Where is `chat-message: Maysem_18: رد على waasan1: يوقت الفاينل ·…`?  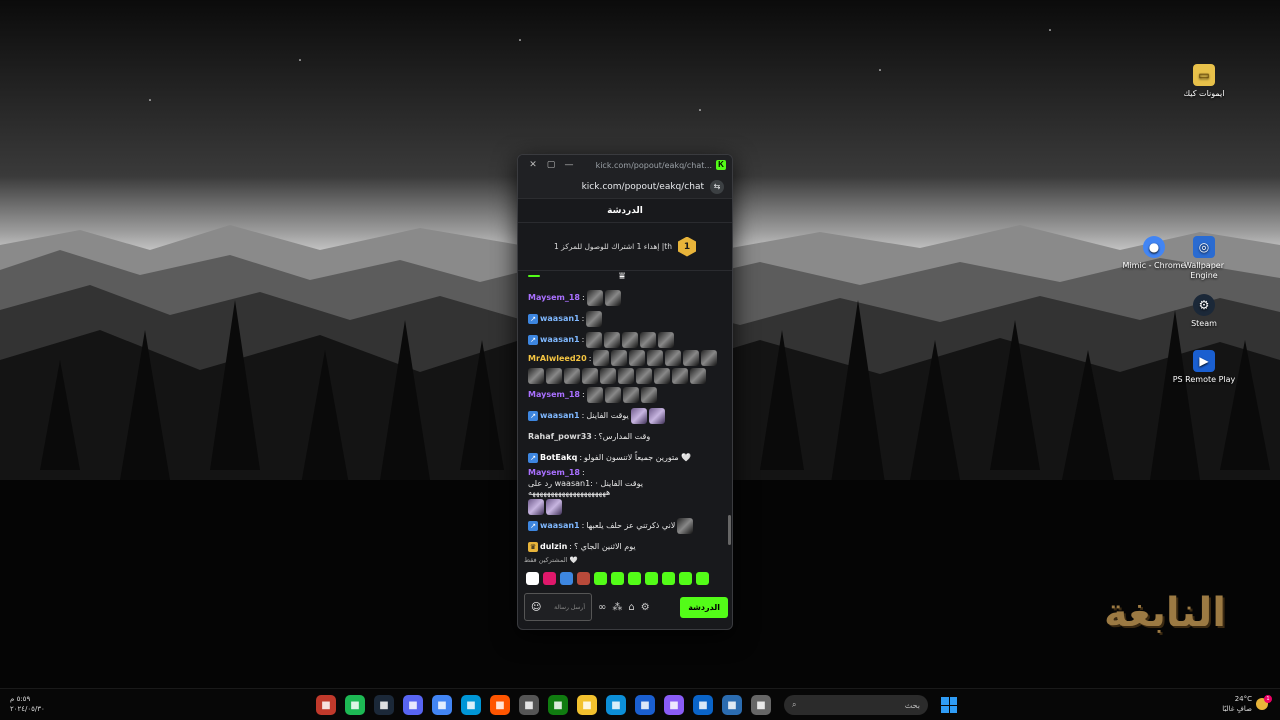 chat-message: Maysem_18: رد على waasan1: يوقت الفاينل ·… is located at coordinates (625, 491).